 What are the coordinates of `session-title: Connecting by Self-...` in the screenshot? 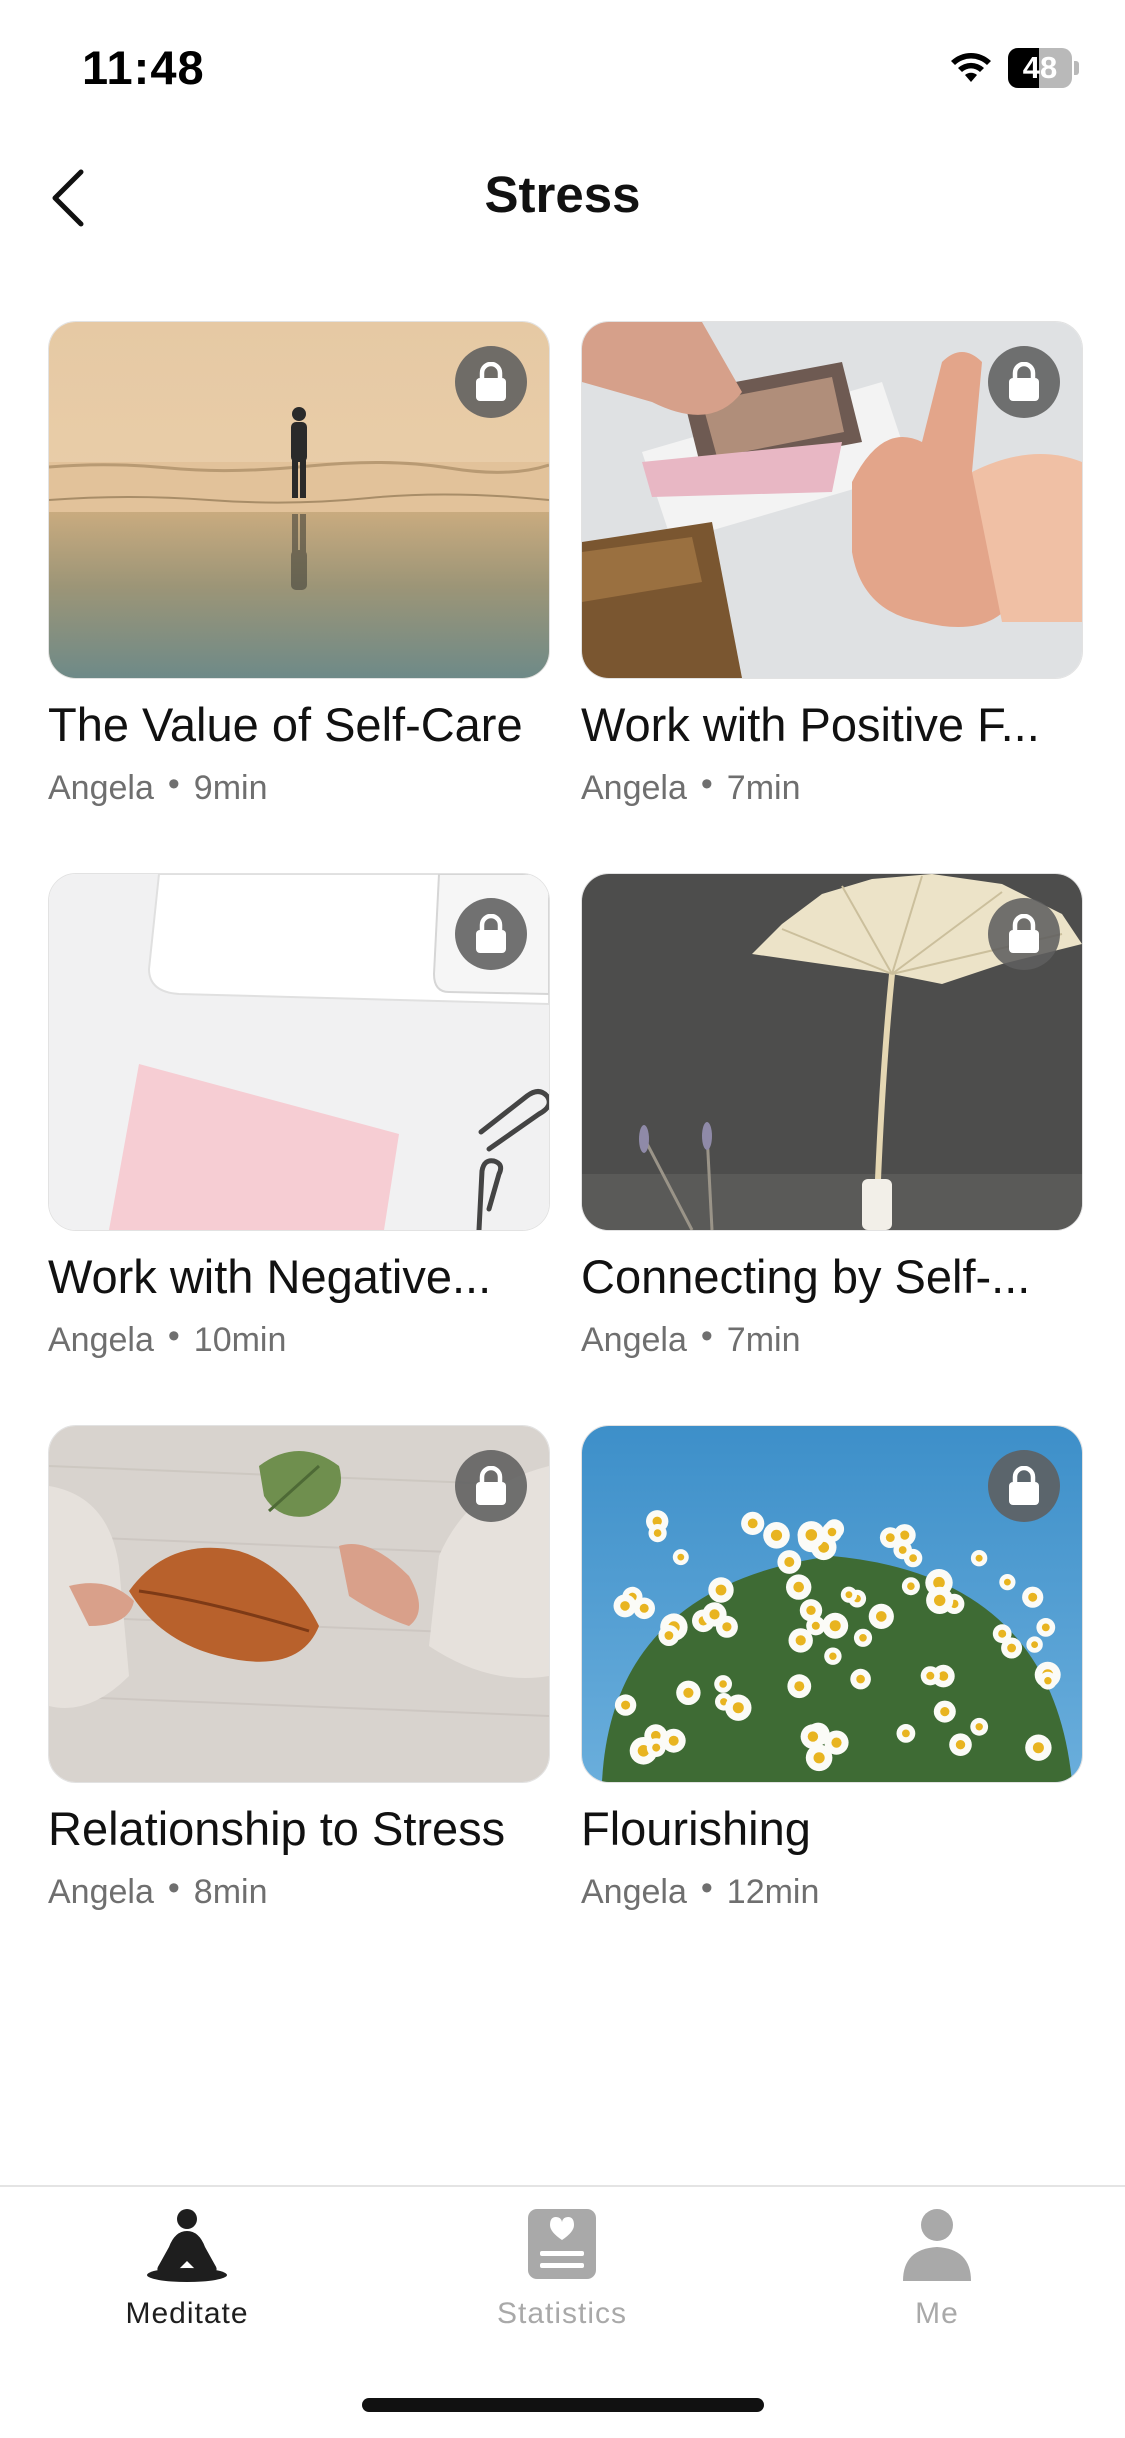 It's located at (806, 1276).